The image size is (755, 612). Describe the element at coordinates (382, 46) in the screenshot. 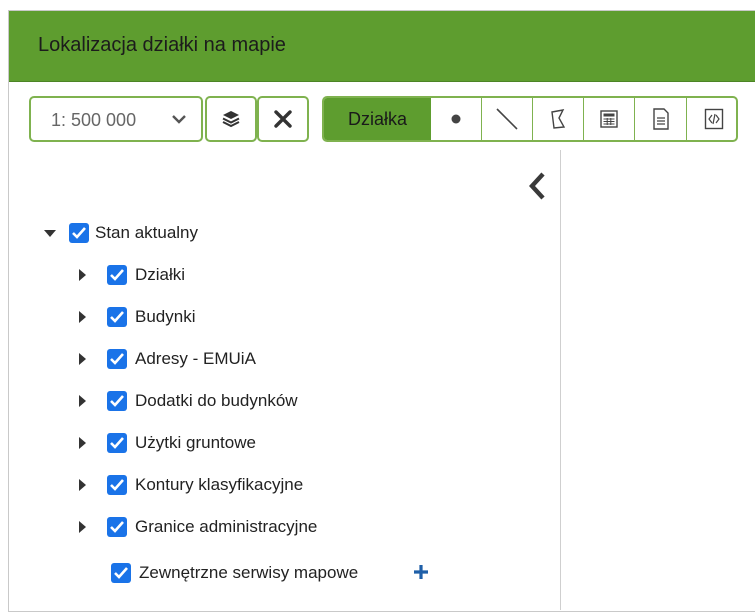

I see `panel-header: Lokalizacja działki na mapie` at that location.